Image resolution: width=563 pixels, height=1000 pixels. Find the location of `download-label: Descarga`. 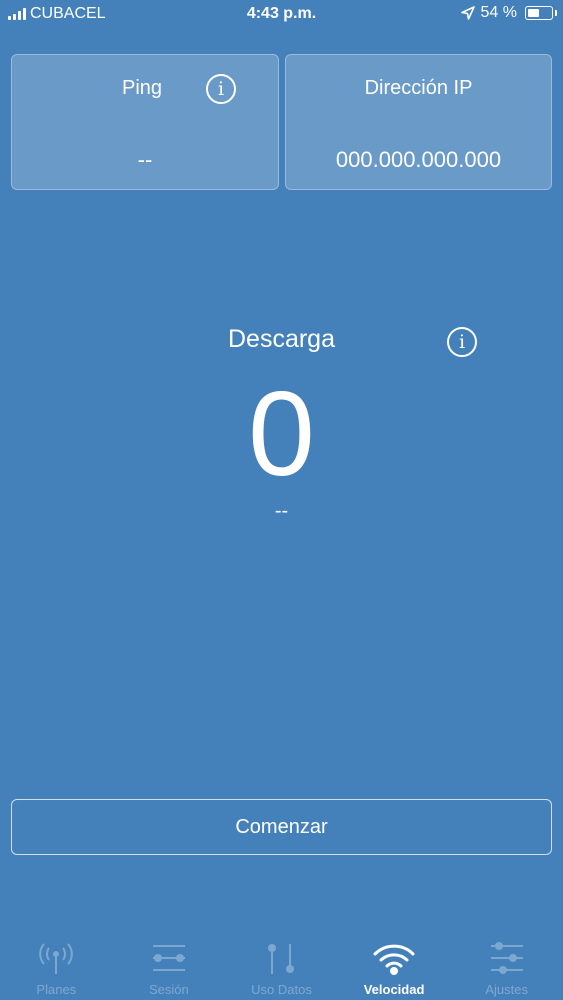

download-label: Descarga is located at coordinates (281, 339).